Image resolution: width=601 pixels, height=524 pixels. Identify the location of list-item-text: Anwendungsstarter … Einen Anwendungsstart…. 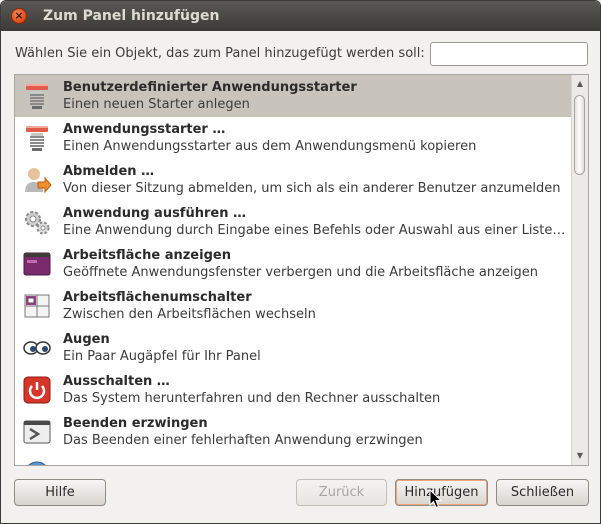
(315, 138).